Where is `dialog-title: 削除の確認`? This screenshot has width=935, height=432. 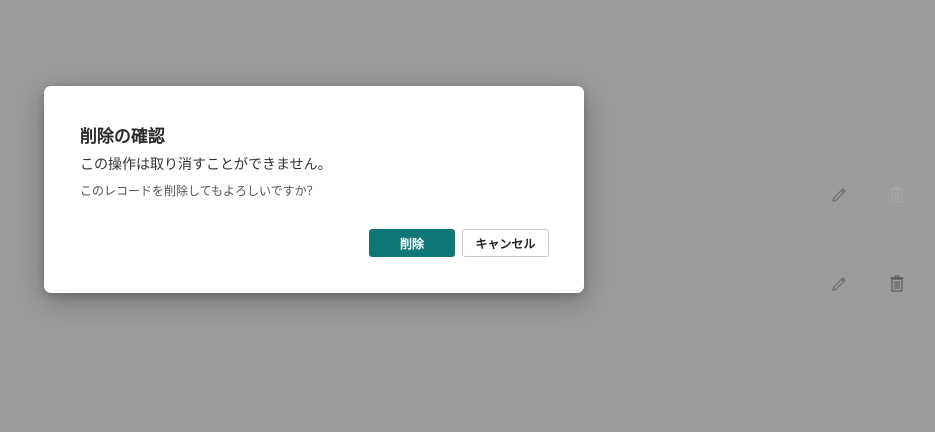
dialog-title: 削除の確認 is located at coordinates (122, 137).